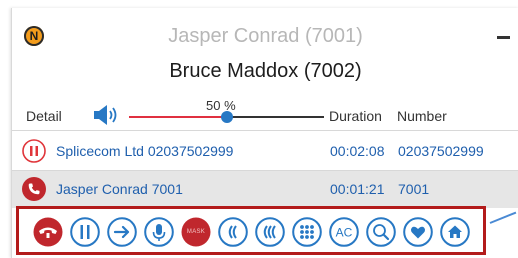  Describe the element at coordinates (357, 189) in the screenshot. I see `call-duration: 00:01:21` at that location.